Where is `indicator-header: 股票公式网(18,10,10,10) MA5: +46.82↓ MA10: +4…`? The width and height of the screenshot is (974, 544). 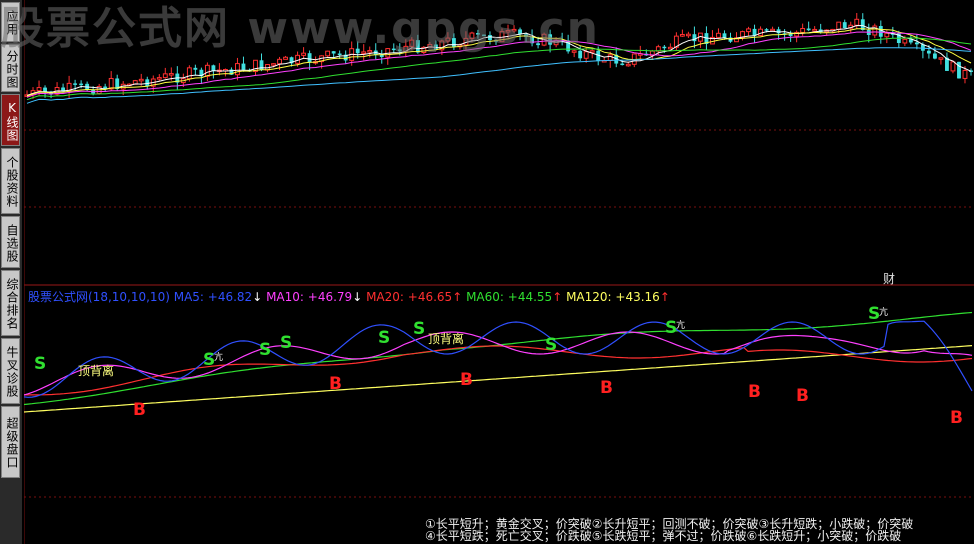 indicator-header: 股票公式网(18,10,10,10) MA5: +46.82↓ MA10: +4… is located at coordinates (349, 296).